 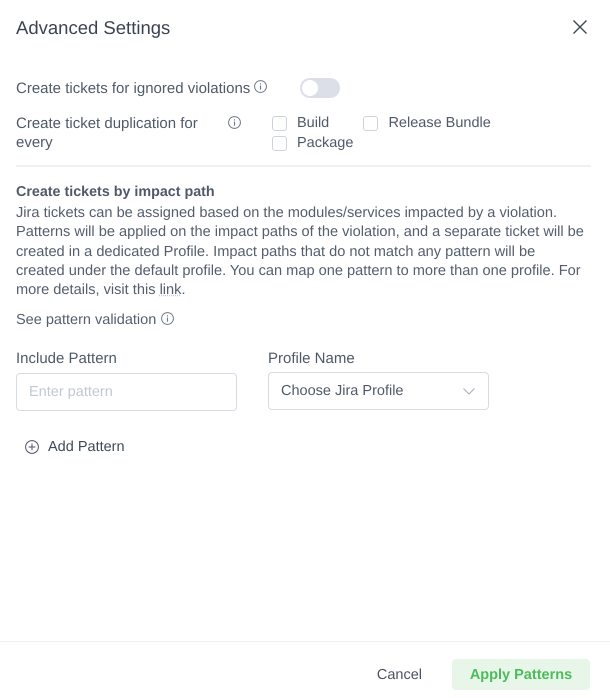 What do you see at coordinates (171, 290) in the screenshot?
I see `details-link: link` at bounding box center [171, 290].